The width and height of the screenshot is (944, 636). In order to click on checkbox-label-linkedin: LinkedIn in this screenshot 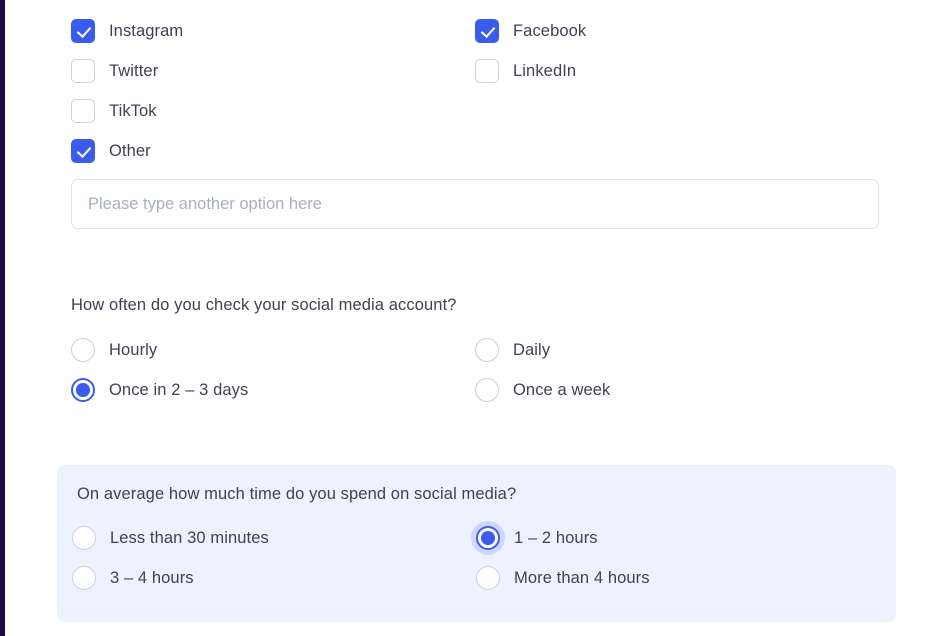, I will do `click(545, 70)`.